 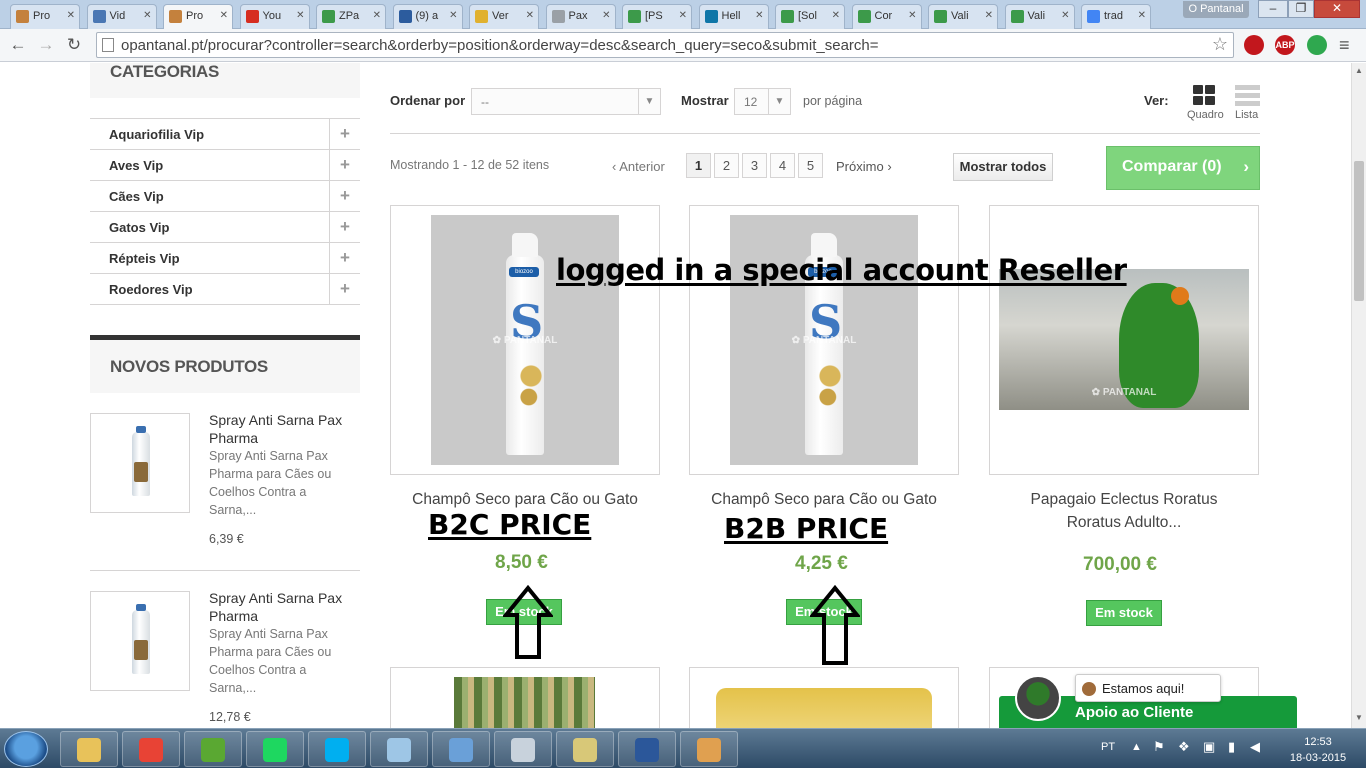 What do you see at coordinates (566, 101) in the screenshot?
I see `sort-select: -- ▼` at bounding box center [566, 101].